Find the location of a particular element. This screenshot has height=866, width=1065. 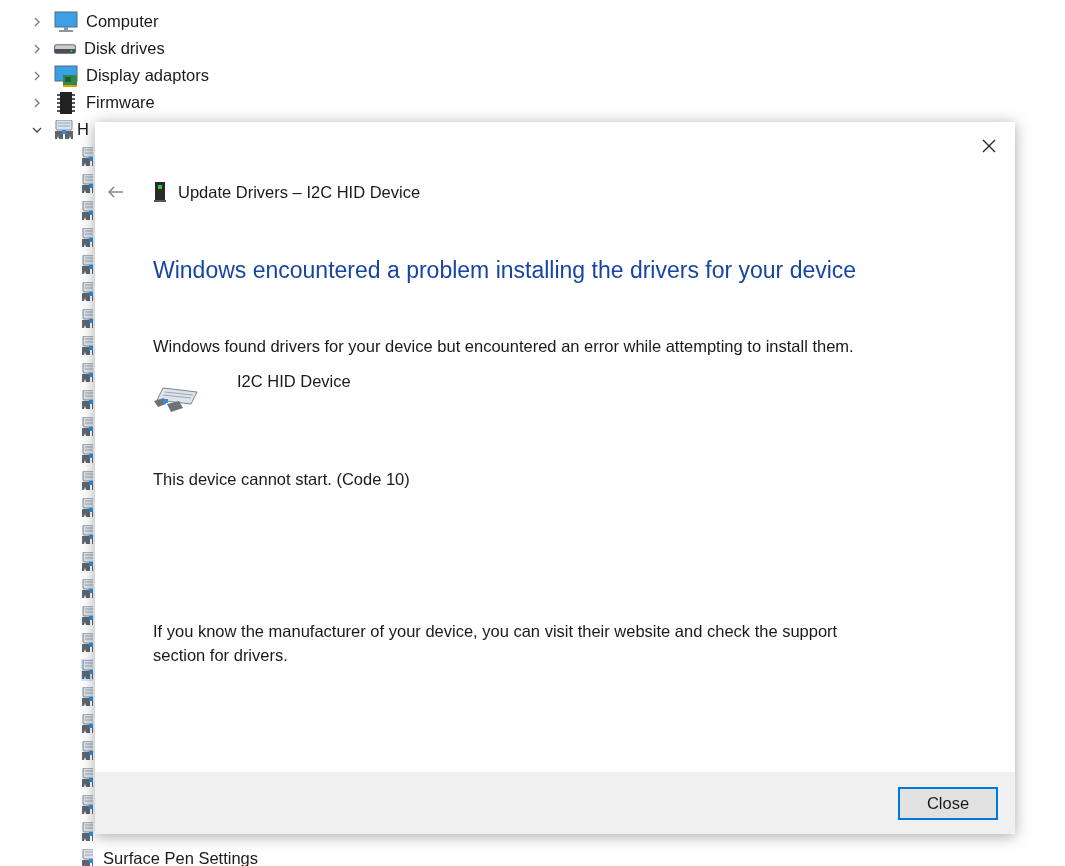

close-icon is located at coordinates (989, 146).